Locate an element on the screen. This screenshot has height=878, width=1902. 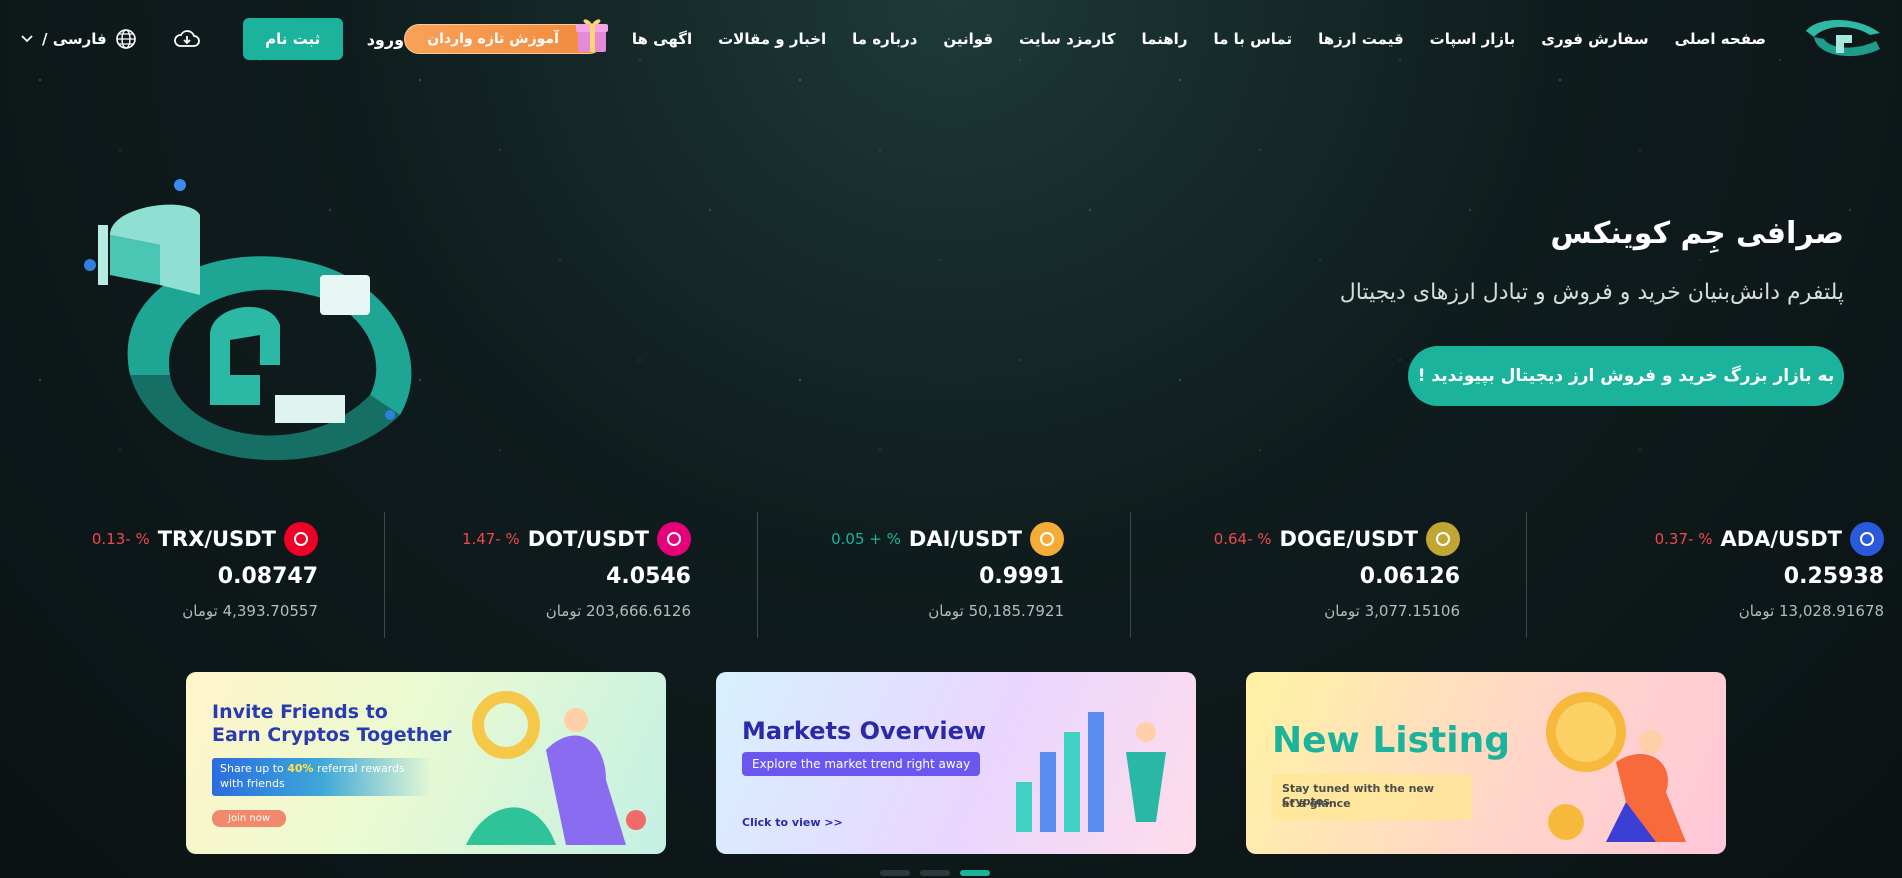
ticker-head: DAI/USDT 0.05 + % is located at coordinates (947, 539).